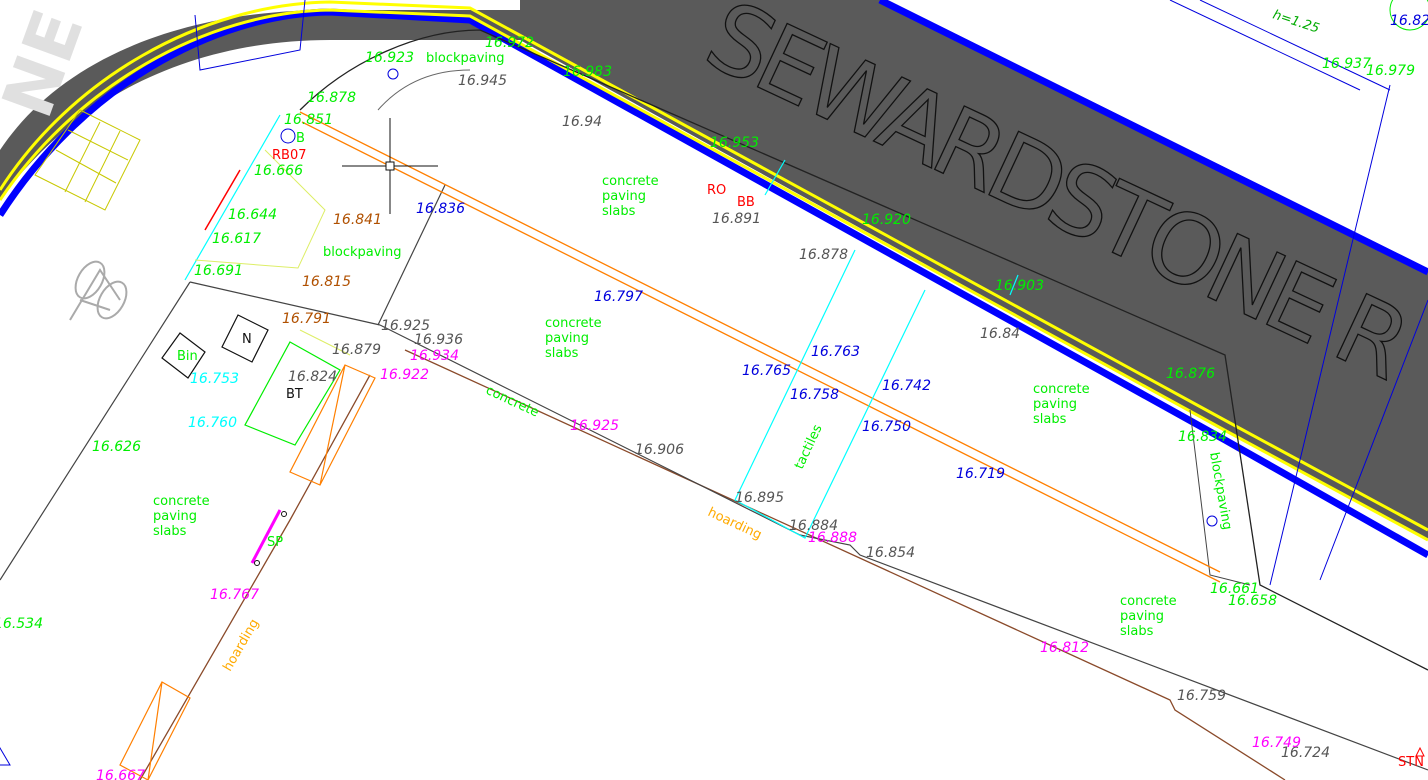  I want to click on cps-3-line2: paving, so click(1055, 404).